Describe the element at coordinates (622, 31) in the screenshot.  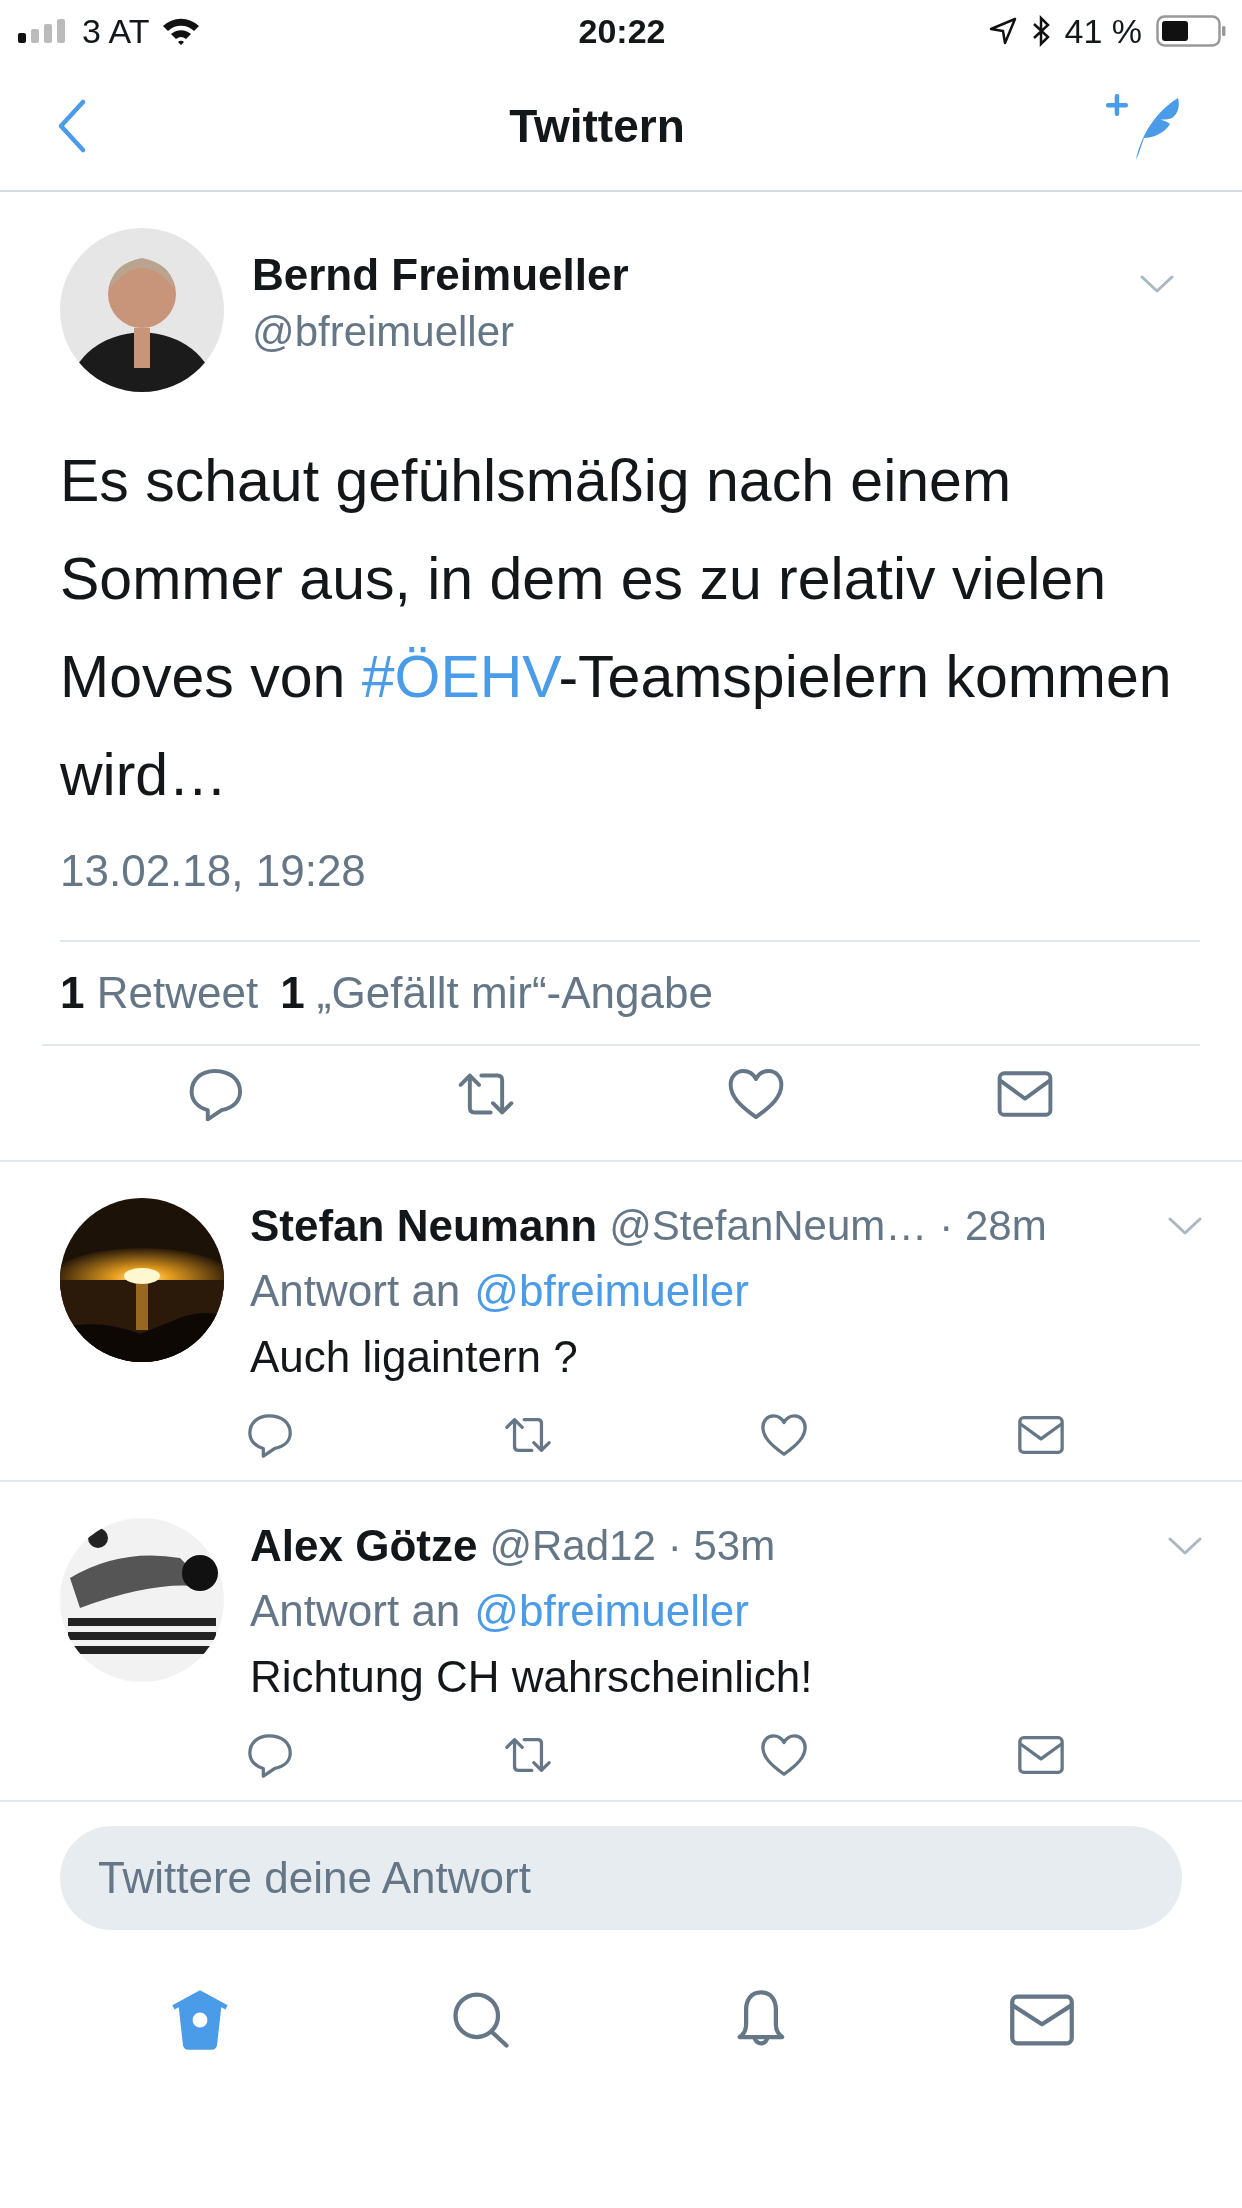
I see `status-time: 20:22` at that location.